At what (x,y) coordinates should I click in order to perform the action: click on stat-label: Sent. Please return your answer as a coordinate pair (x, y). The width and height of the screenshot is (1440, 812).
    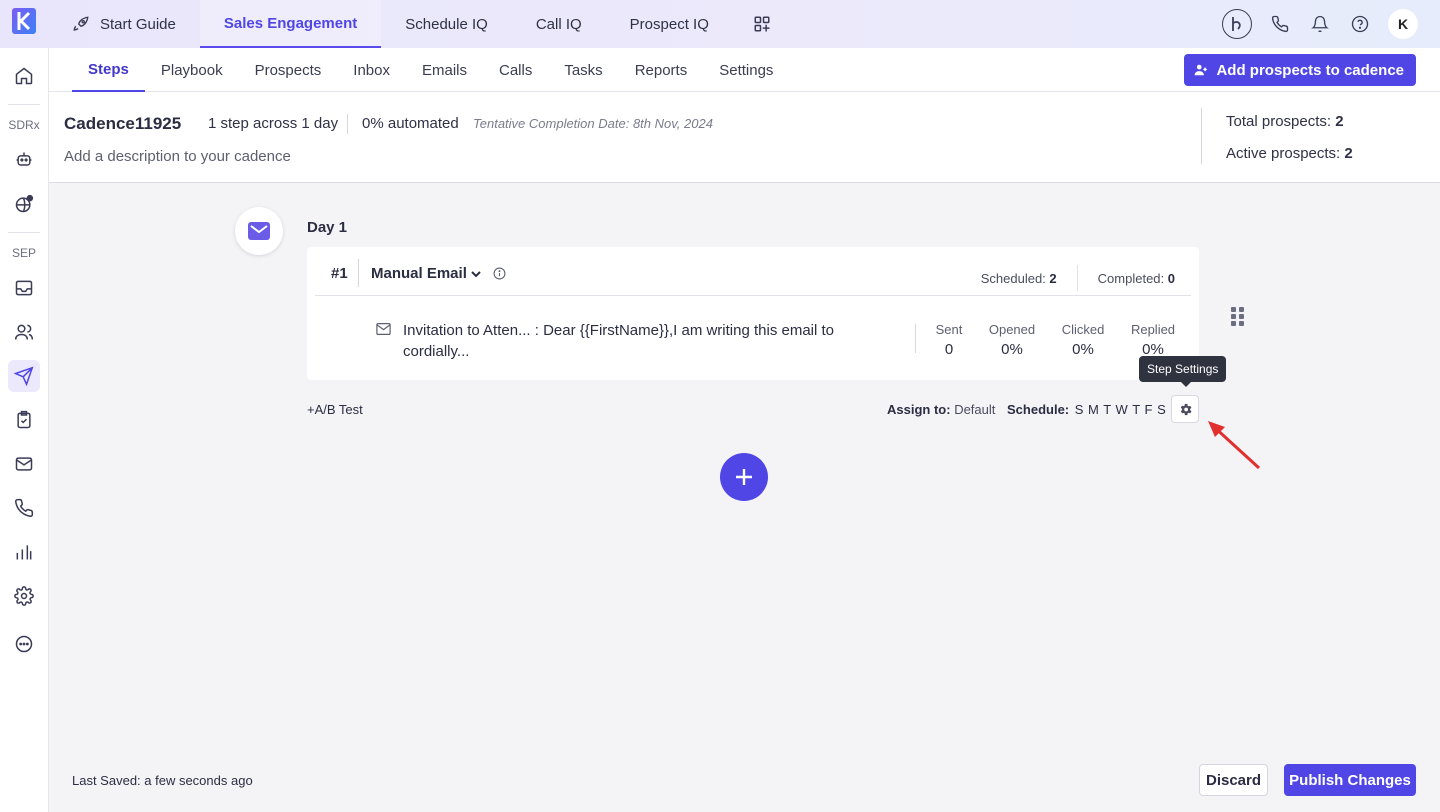
    Looking at the image, I should click on (949, 329).